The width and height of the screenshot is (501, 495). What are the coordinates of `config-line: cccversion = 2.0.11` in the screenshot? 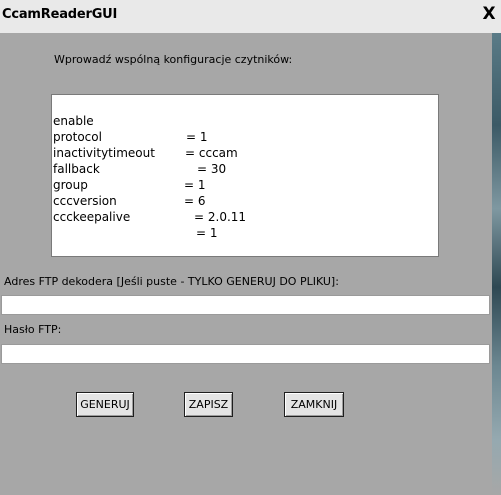 It's located at (242, 200).